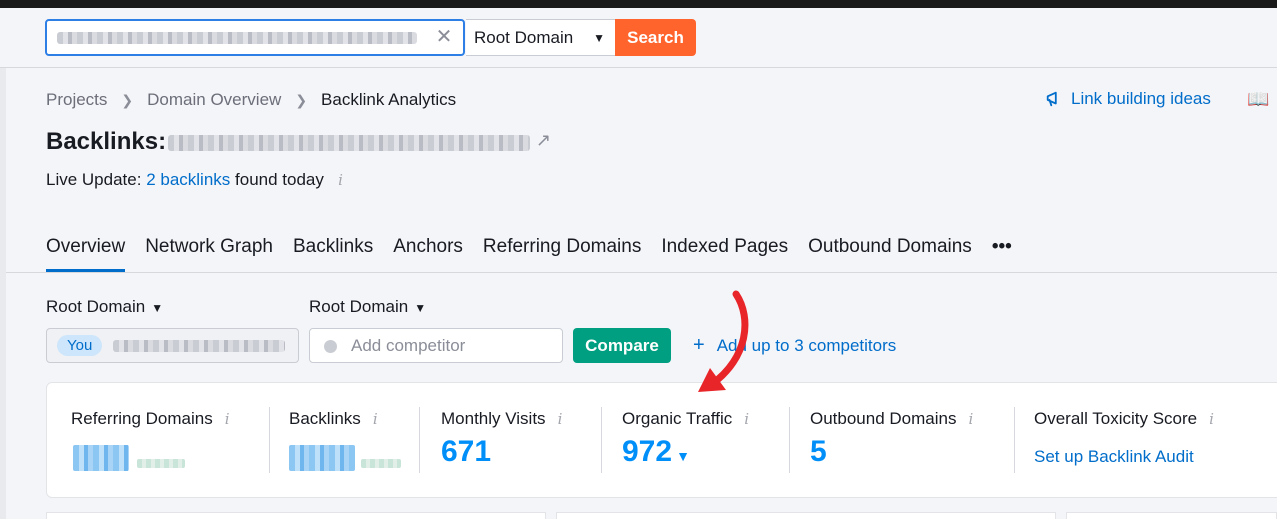 The image size is (1277, 519). What do you see at coordinates (237, 38) in the screenshot?
I see `blurred-domain-text` at bounding box center [237, 38].